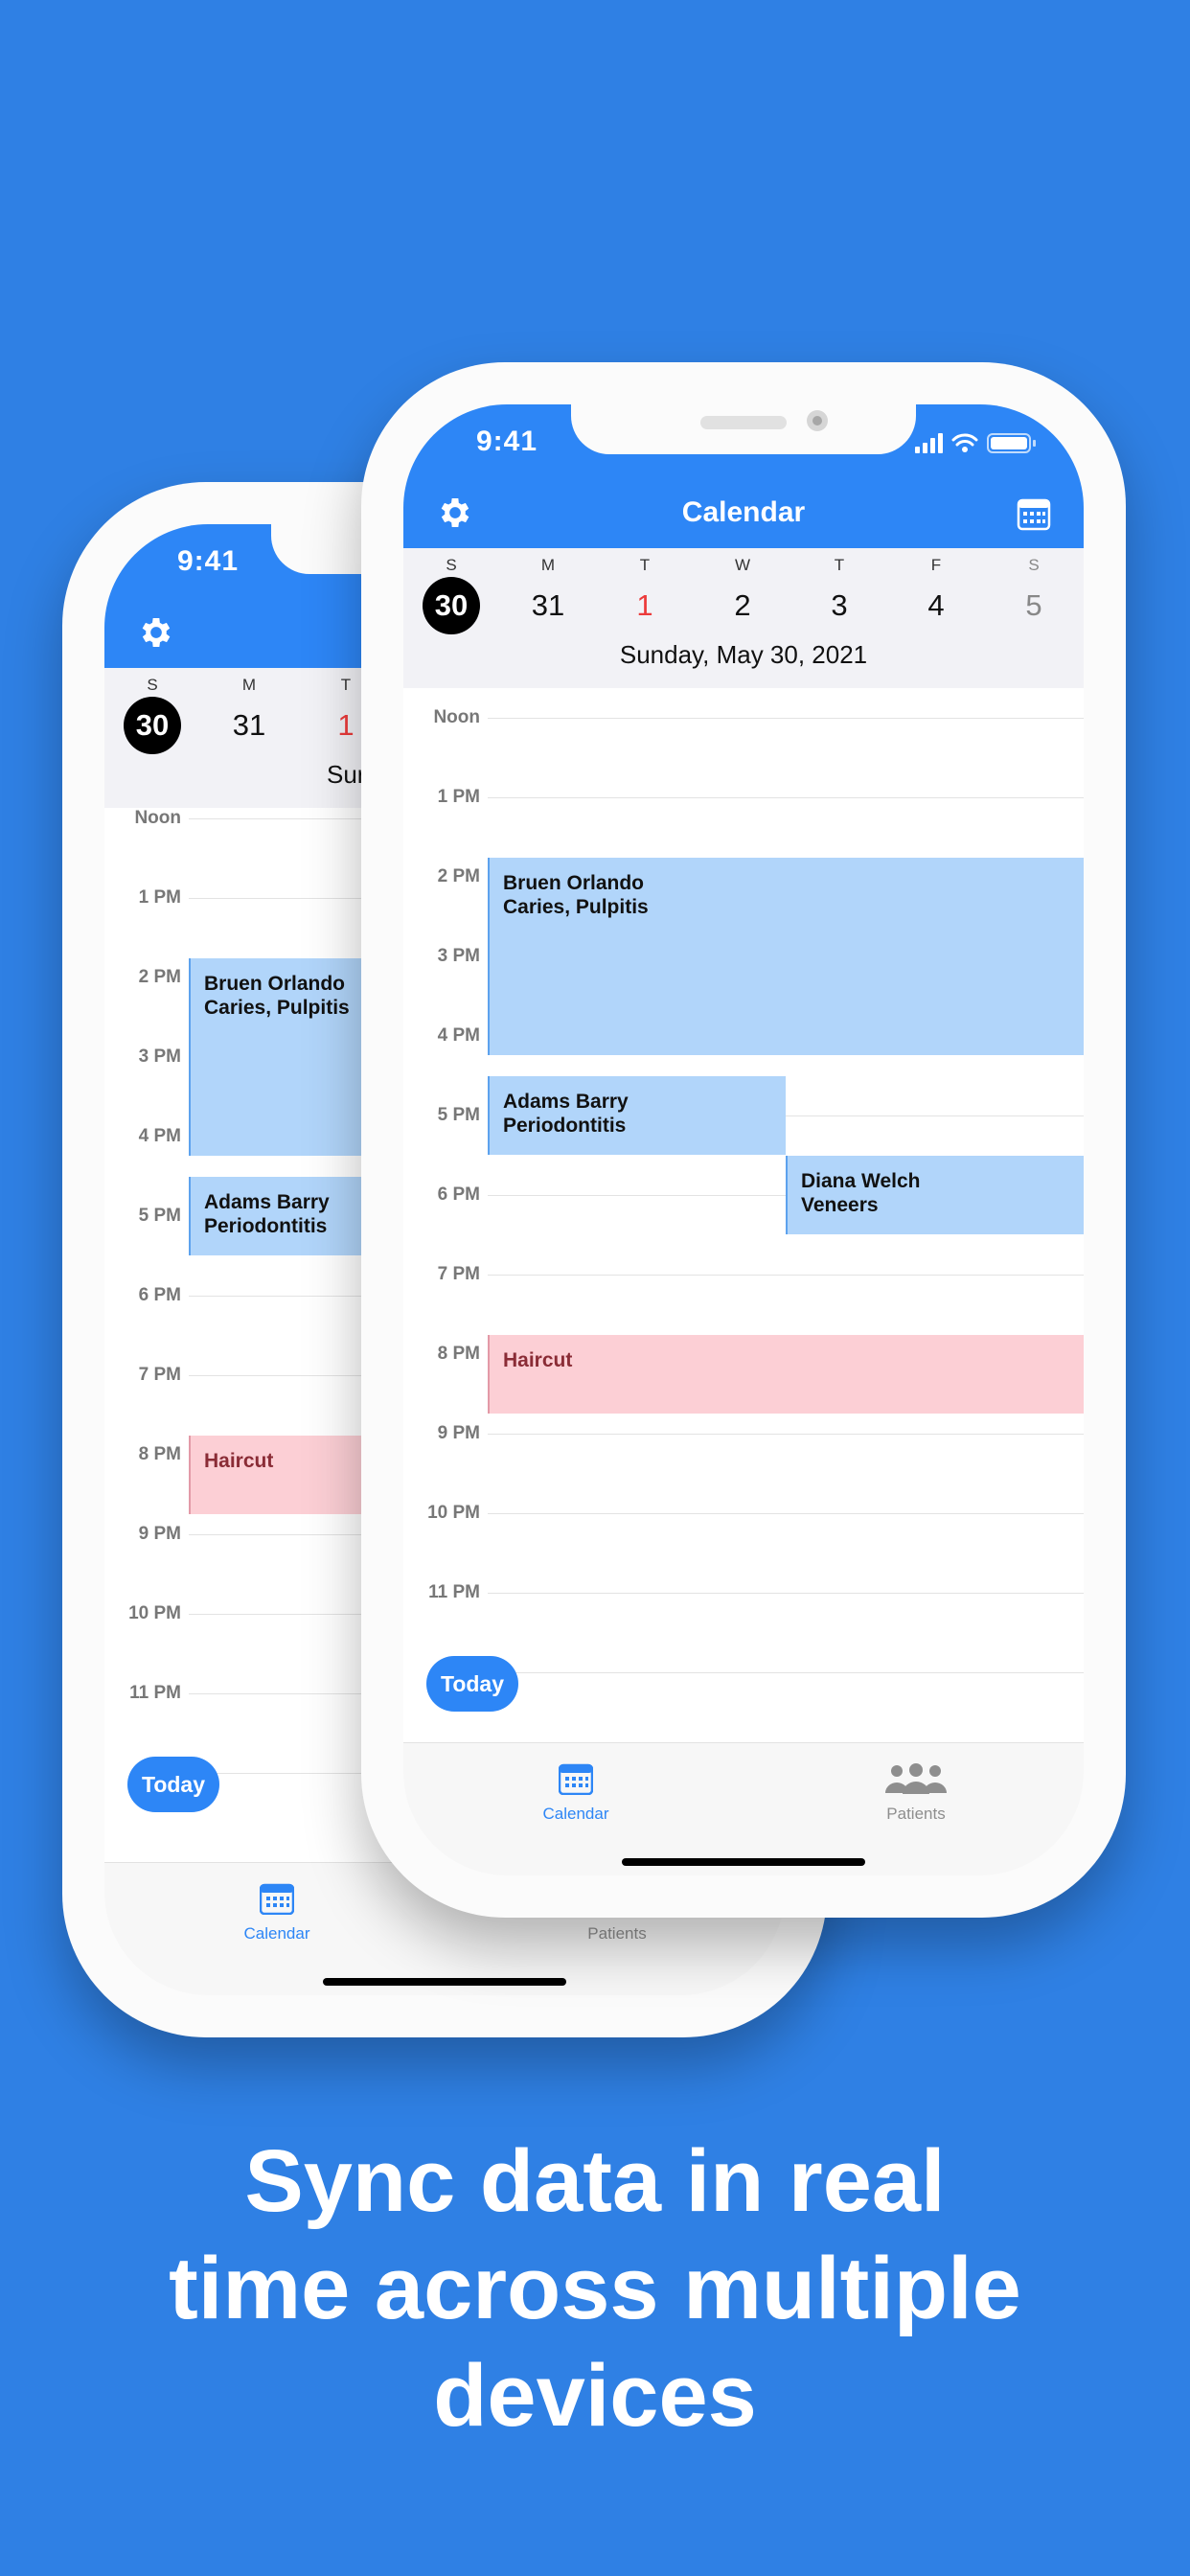  What do you see at coordinates (744, 654) in the screenshot?
I see `selected-date: Sunday, May 30, 2021` at bounding box center [744, 654].